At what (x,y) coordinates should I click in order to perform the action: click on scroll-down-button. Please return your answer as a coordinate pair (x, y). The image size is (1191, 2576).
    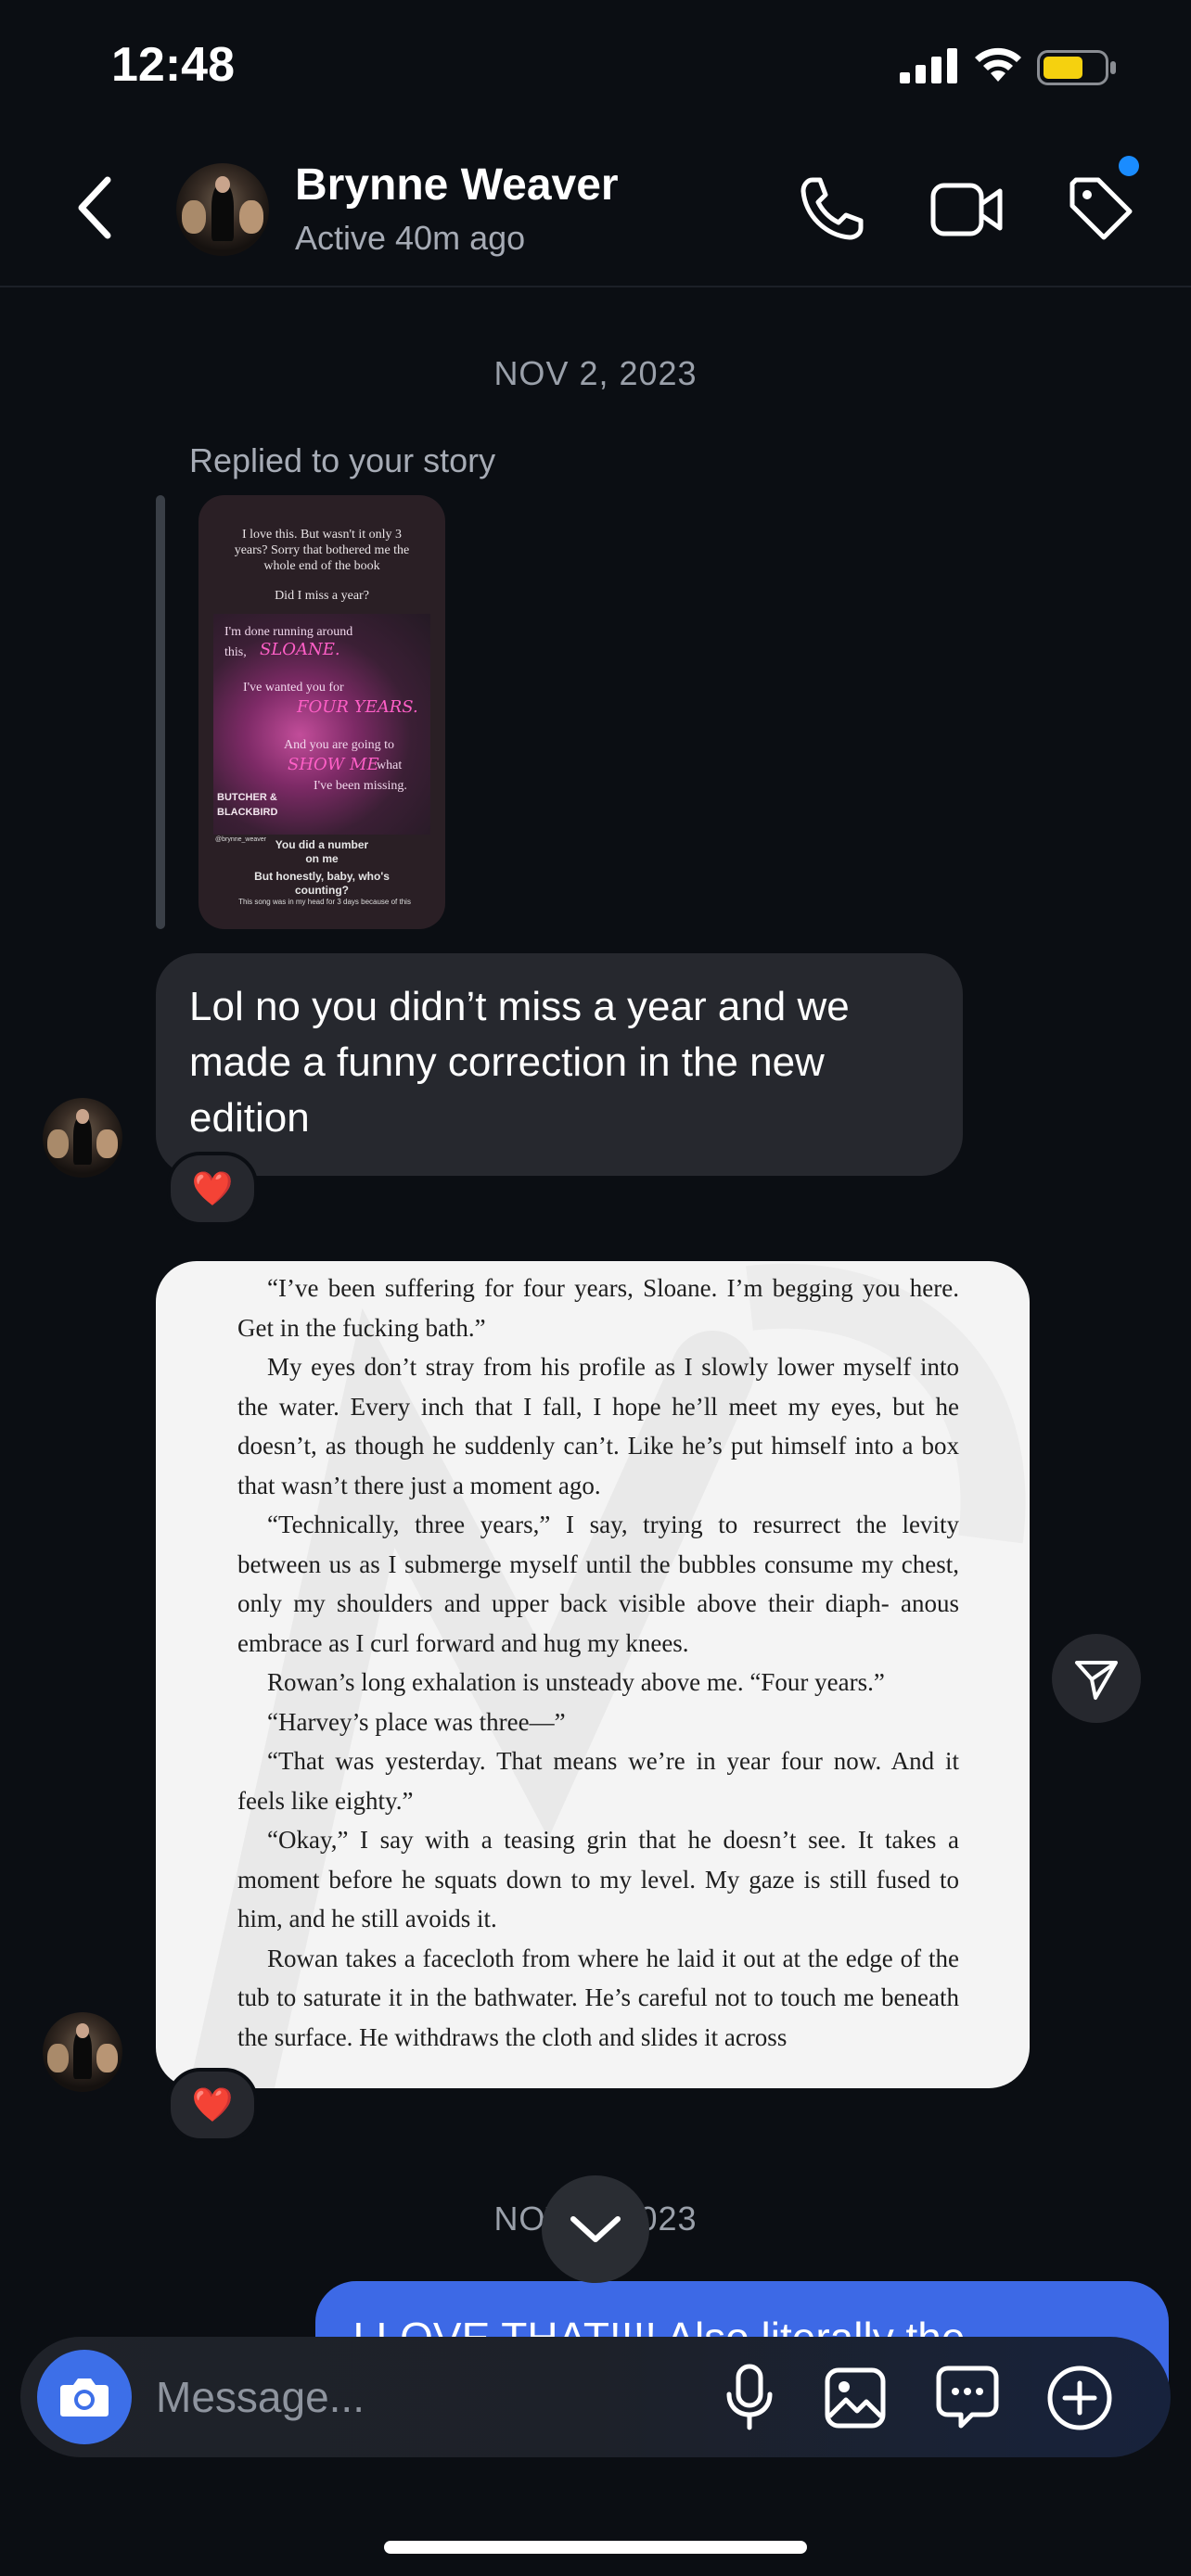
    Looking at the image, I should click on (595, 2229).